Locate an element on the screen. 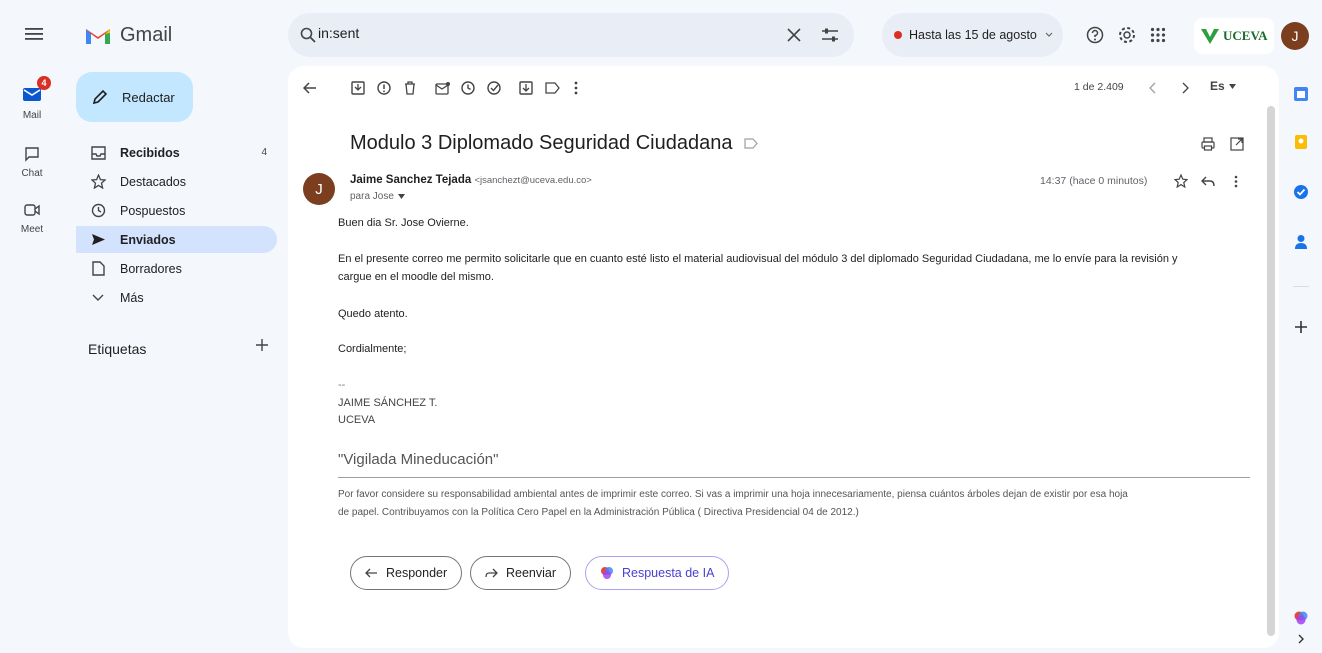 The image size is (1322, 653). help-button is located at coordinates (1095, 35).